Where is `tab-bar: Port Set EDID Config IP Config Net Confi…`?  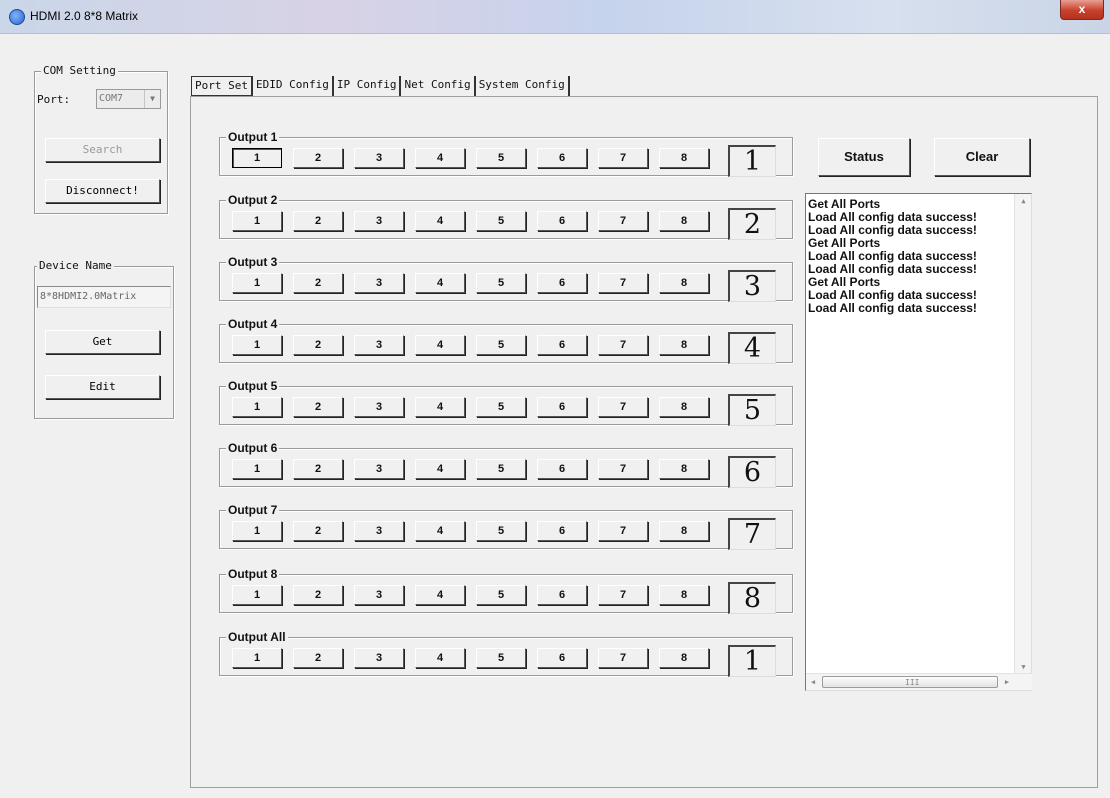 tab-bar: Port Set EDID Config IP Config Net Confi… is located at coordinates (380, 86).